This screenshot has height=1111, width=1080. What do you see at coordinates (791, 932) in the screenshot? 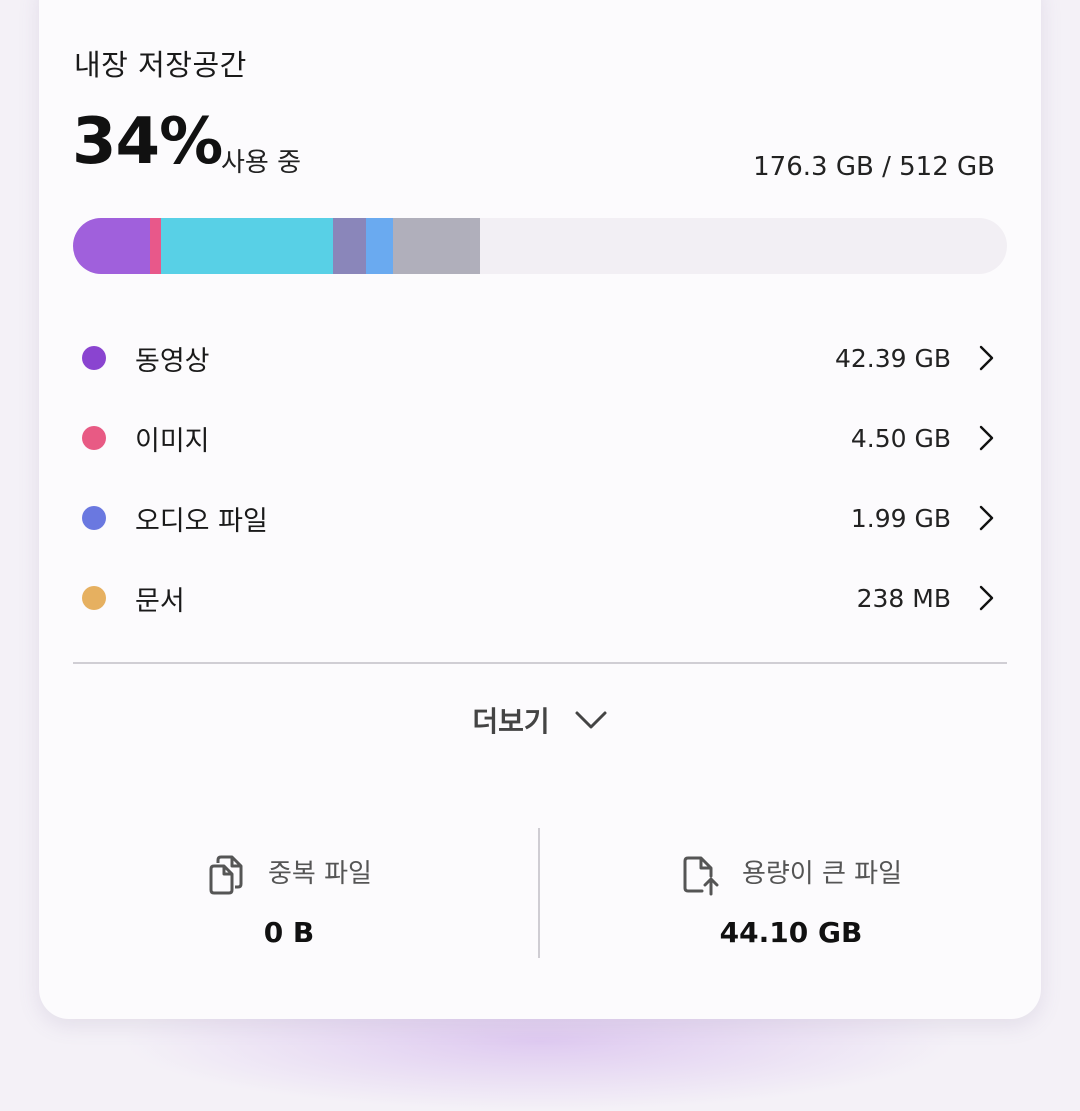
I see `large-files-value: 44.10 GB` at bounding box center [791, 932].